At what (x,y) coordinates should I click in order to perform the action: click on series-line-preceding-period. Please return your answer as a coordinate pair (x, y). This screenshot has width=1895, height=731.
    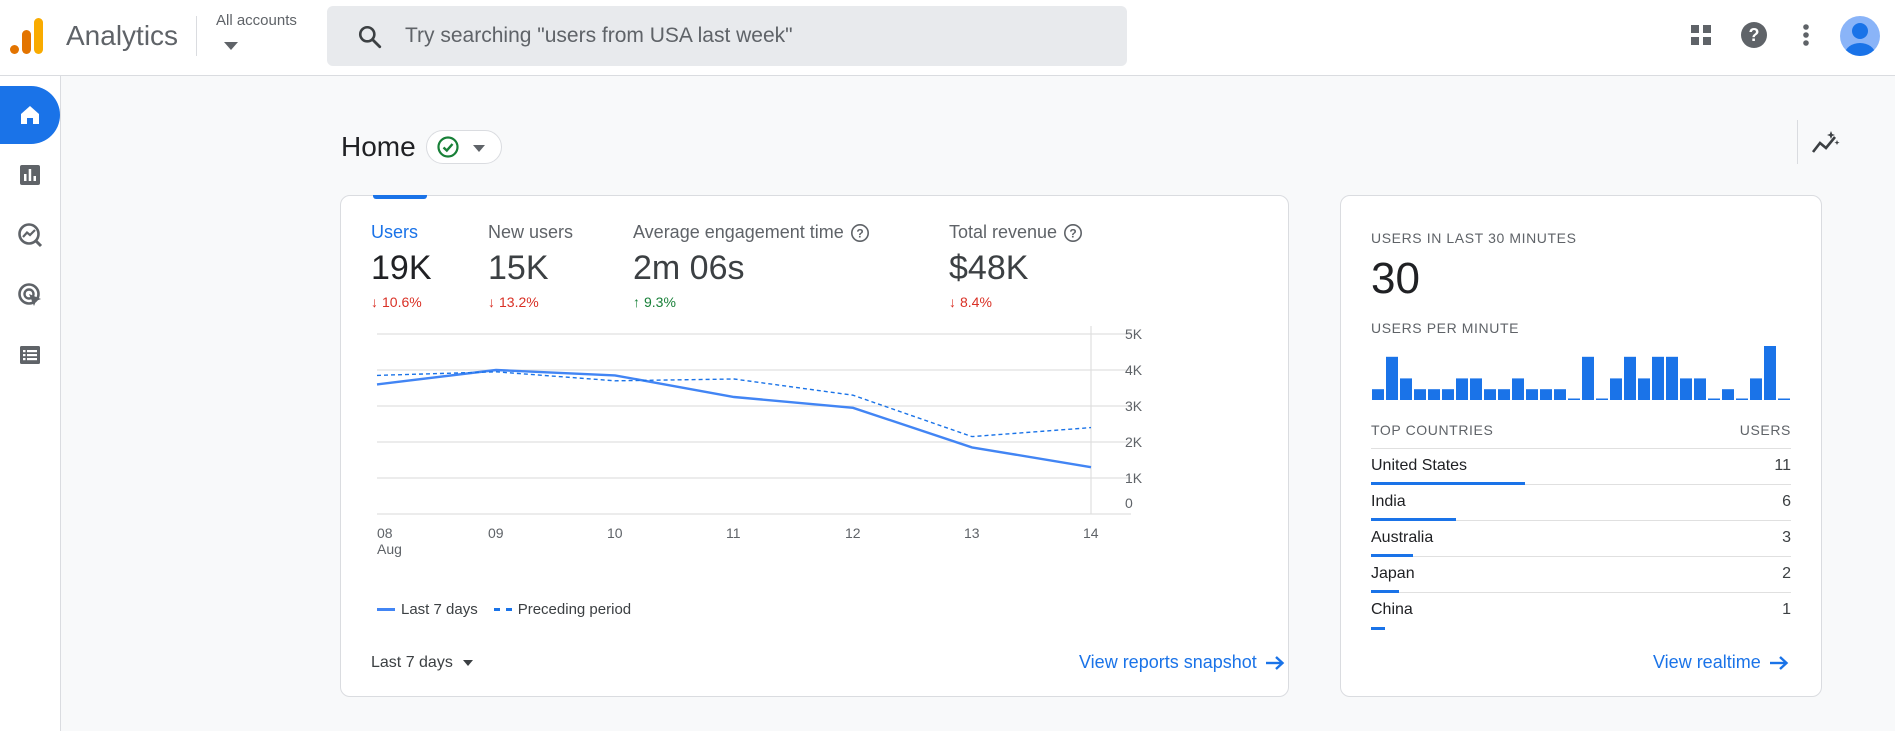
    Looking at the image, I should click on (734, 404).